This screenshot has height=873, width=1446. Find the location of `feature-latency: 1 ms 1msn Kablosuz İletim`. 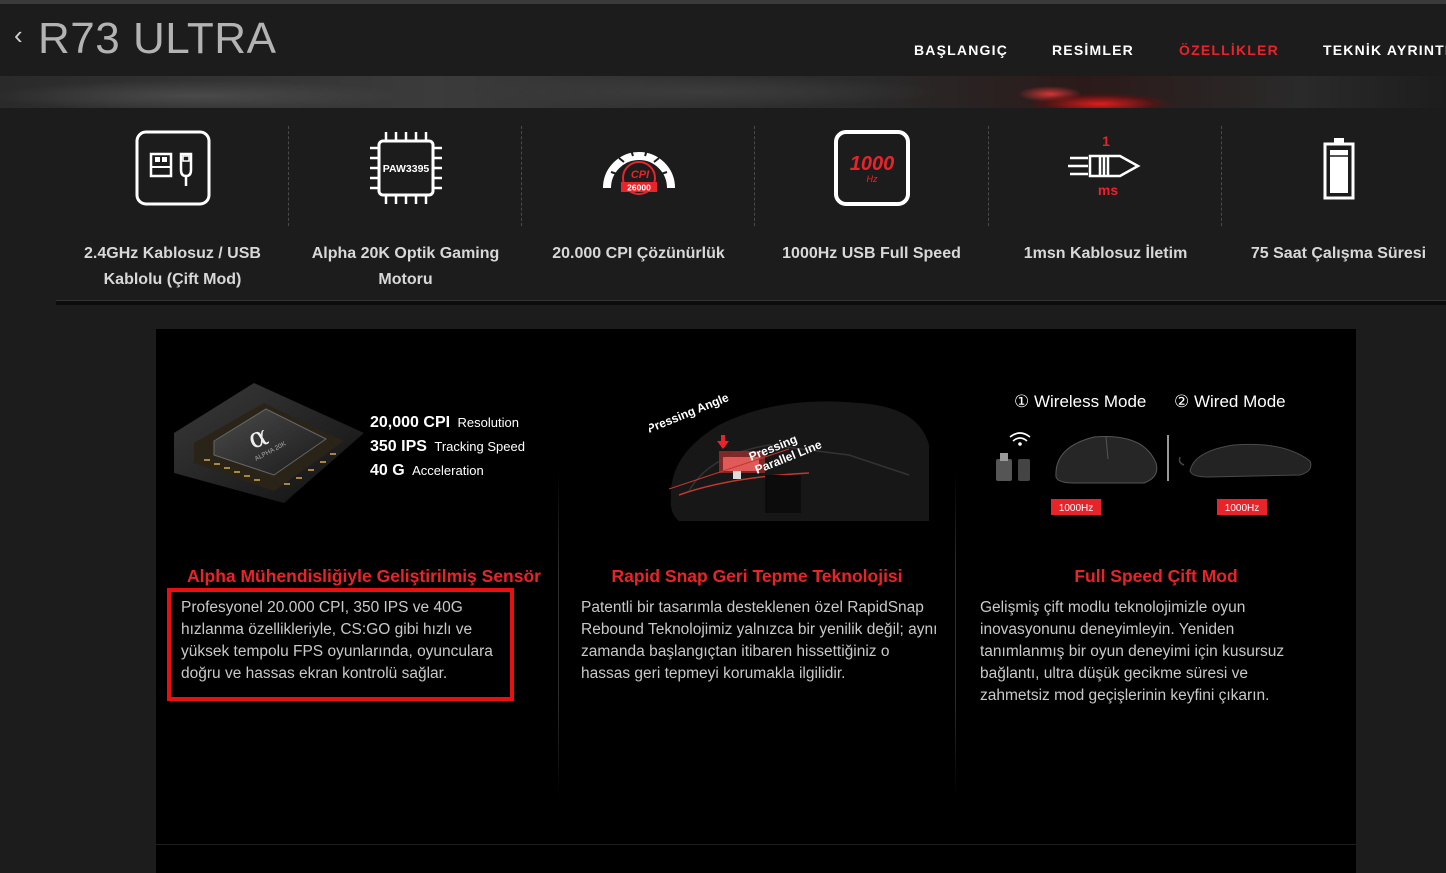

feature-latency: 1 ms 1msn Kablosuz İletim is located at coordinates (1105, 206).